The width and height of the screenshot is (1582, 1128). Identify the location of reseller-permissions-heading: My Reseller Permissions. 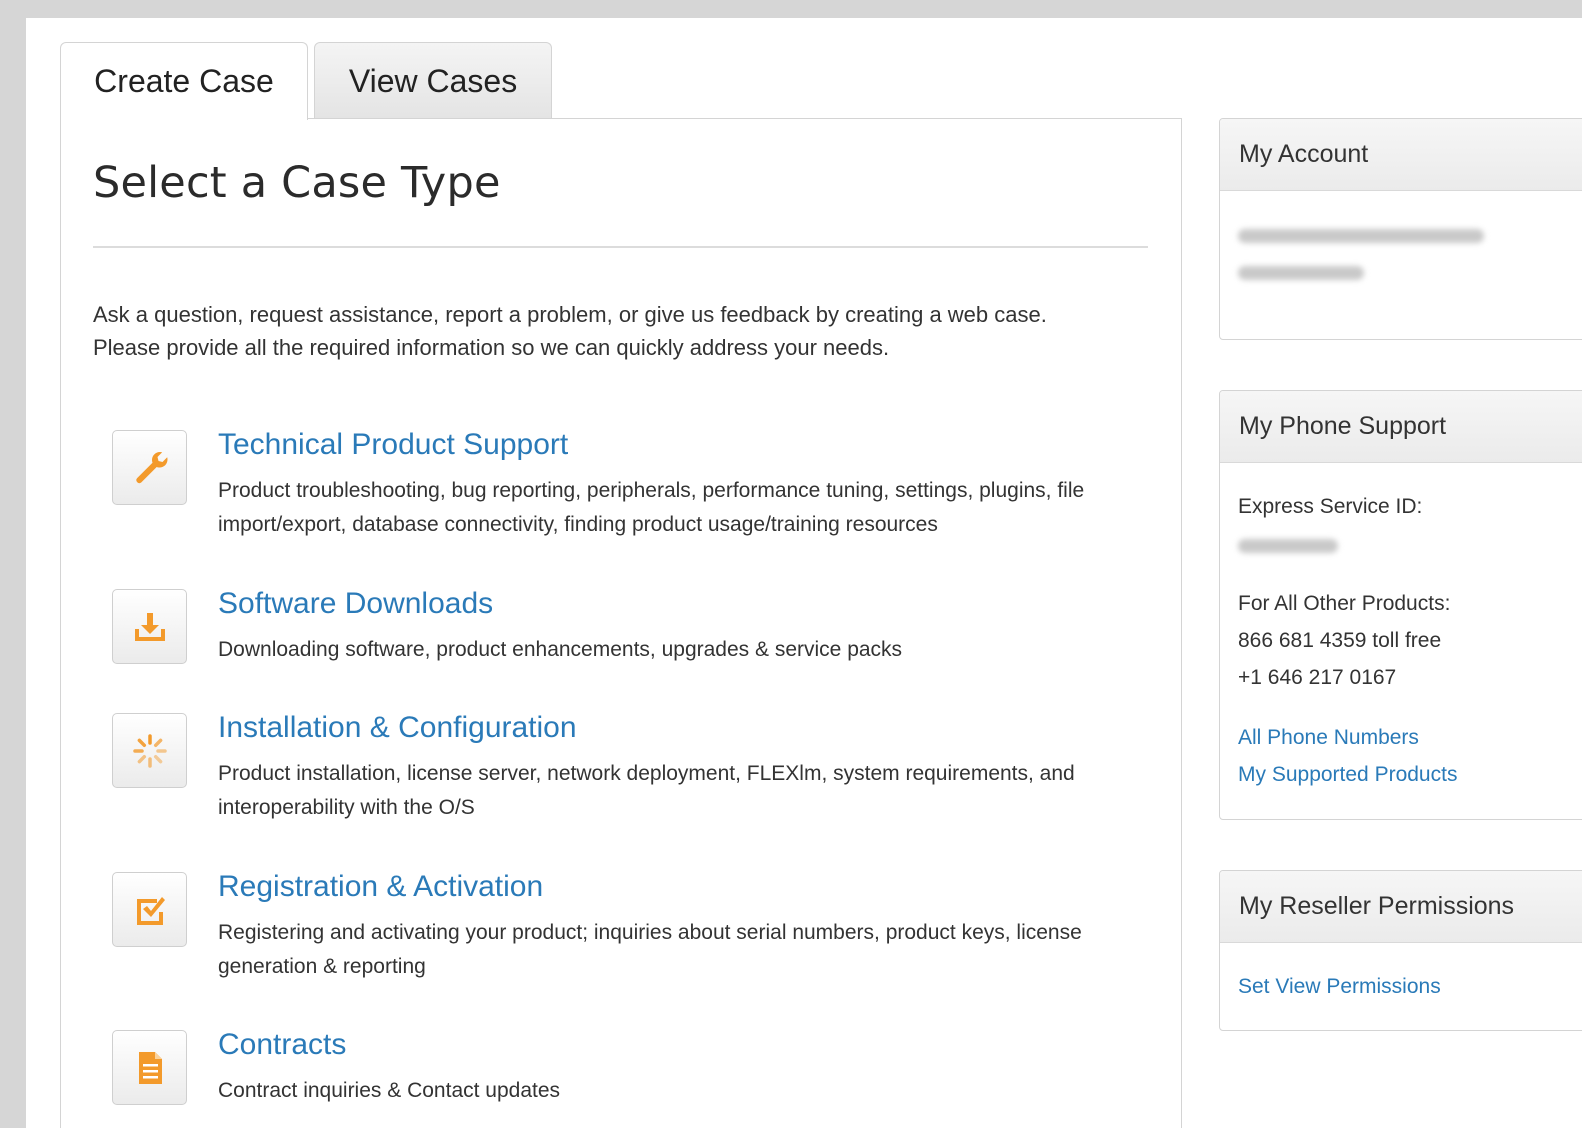
(1401, 907).